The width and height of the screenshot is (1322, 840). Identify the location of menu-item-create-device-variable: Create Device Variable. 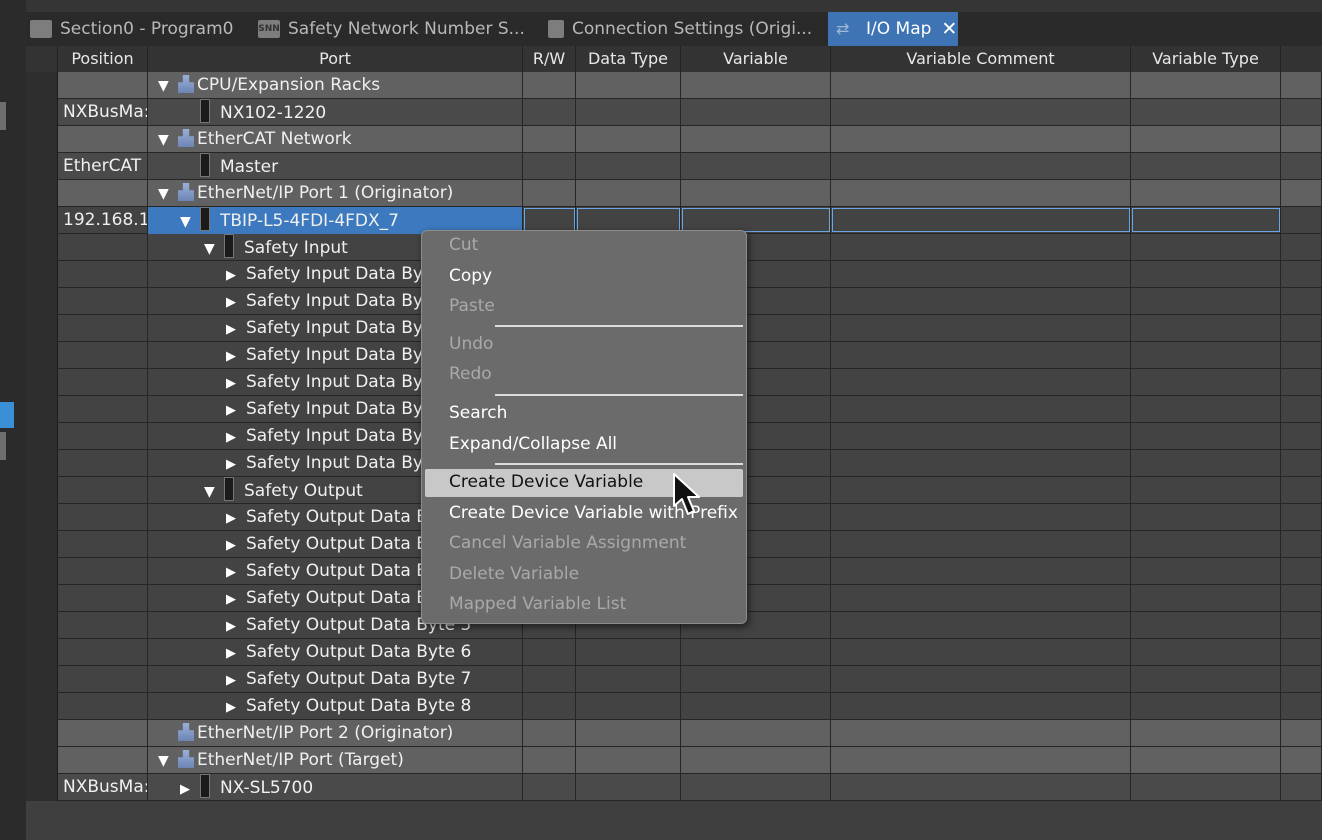
(546, 482).